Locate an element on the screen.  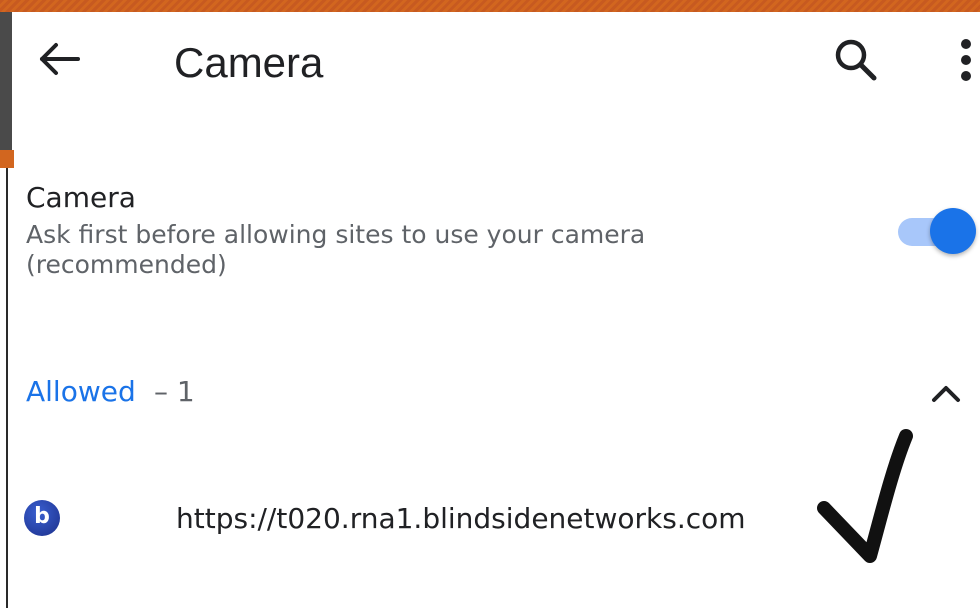
site-favicon-icon: b is located at coordinates (42, 518).